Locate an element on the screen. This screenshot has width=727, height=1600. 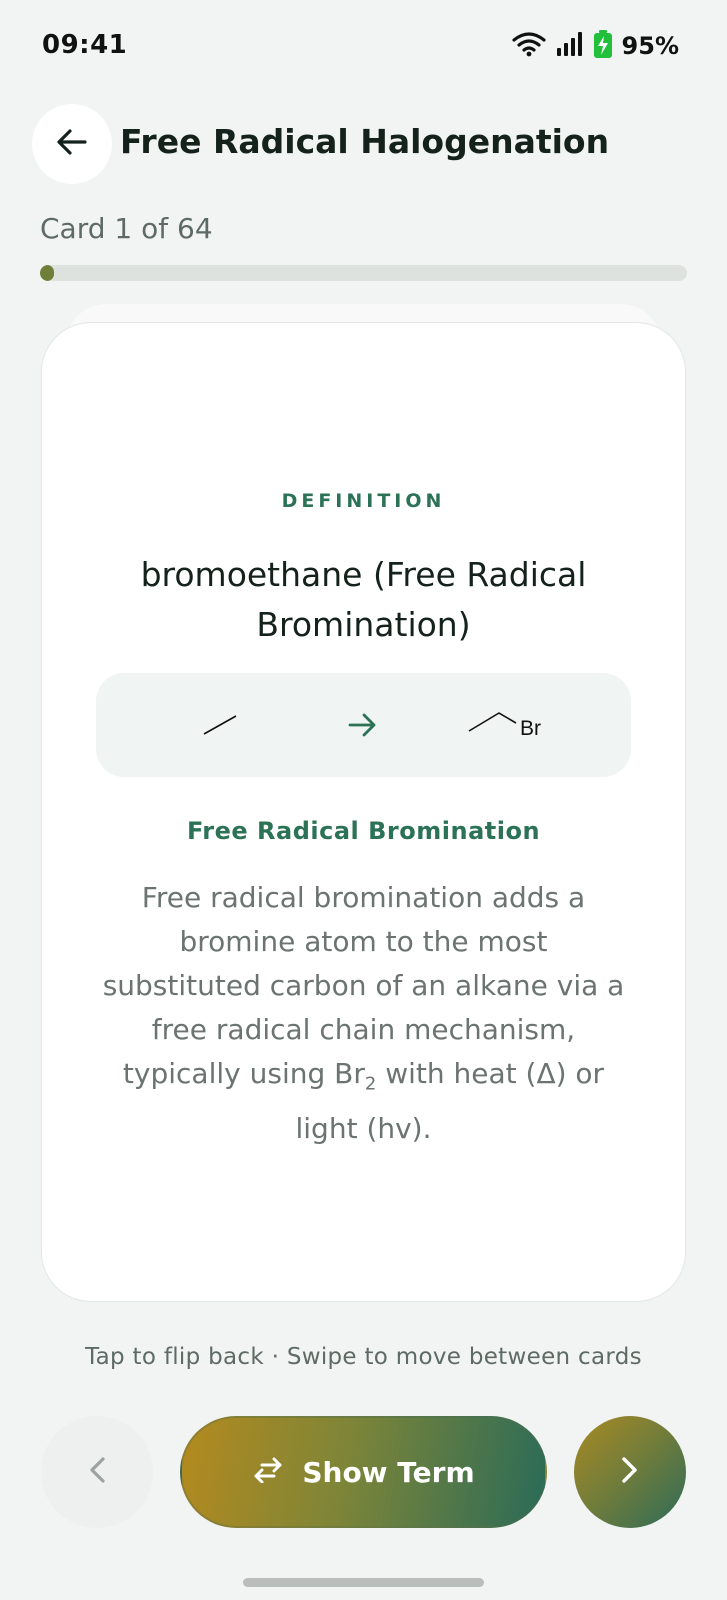
back-button is located at coordinates (72, 144).